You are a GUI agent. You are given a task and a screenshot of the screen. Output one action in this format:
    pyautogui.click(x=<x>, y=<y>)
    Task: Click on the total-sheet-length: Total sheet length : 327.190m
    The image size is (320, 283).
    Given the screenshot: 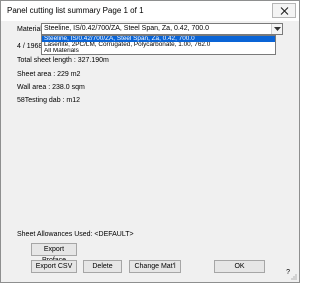 What is the action you would take?
    pyautogui.click(x=63, y=60)
    